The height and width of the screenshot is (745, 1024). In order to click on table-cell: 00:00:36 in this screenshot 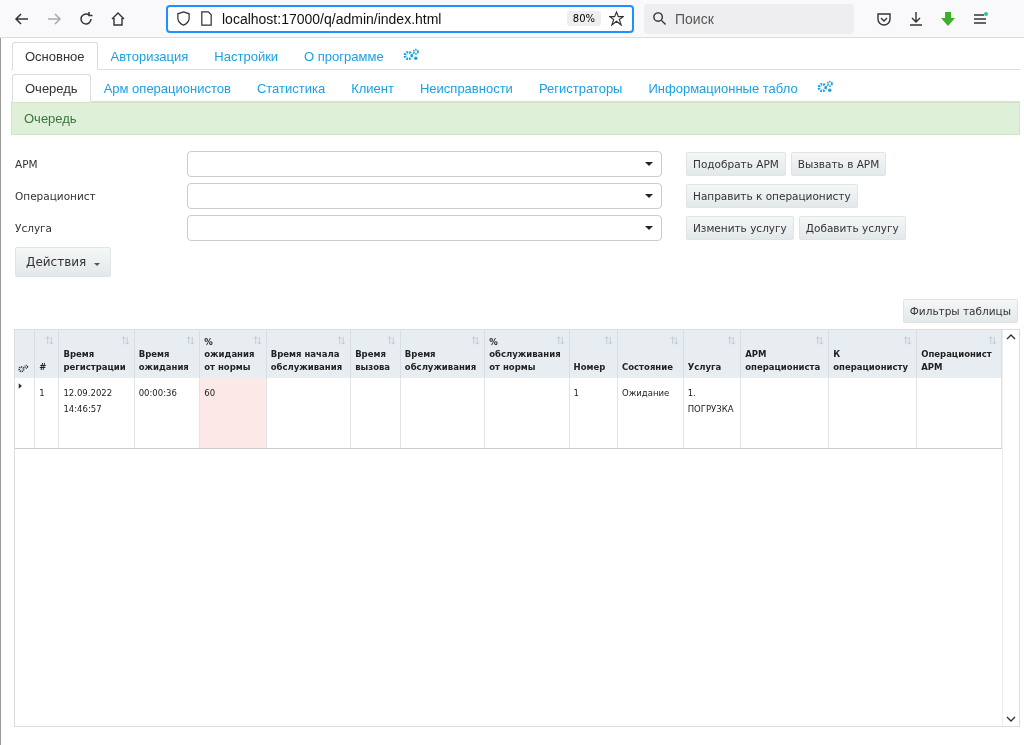, I will do `click(167, 413)`.